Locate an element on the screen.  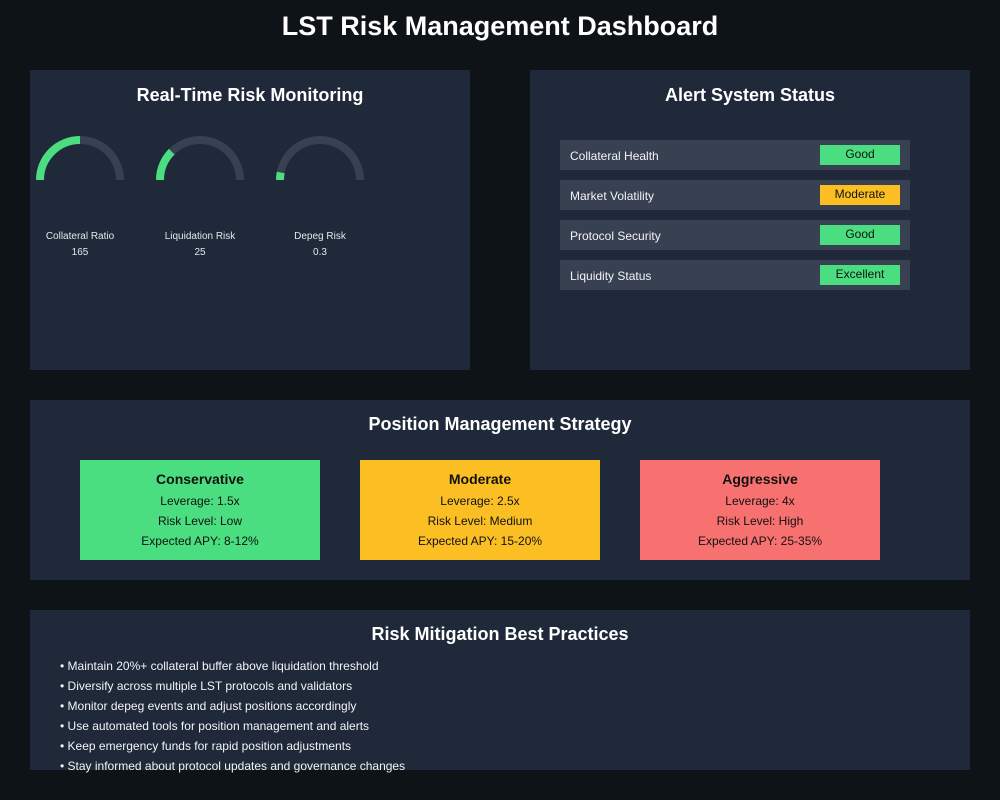
gauge-label: Liquidation Risk is located at coordinates (200, 236).